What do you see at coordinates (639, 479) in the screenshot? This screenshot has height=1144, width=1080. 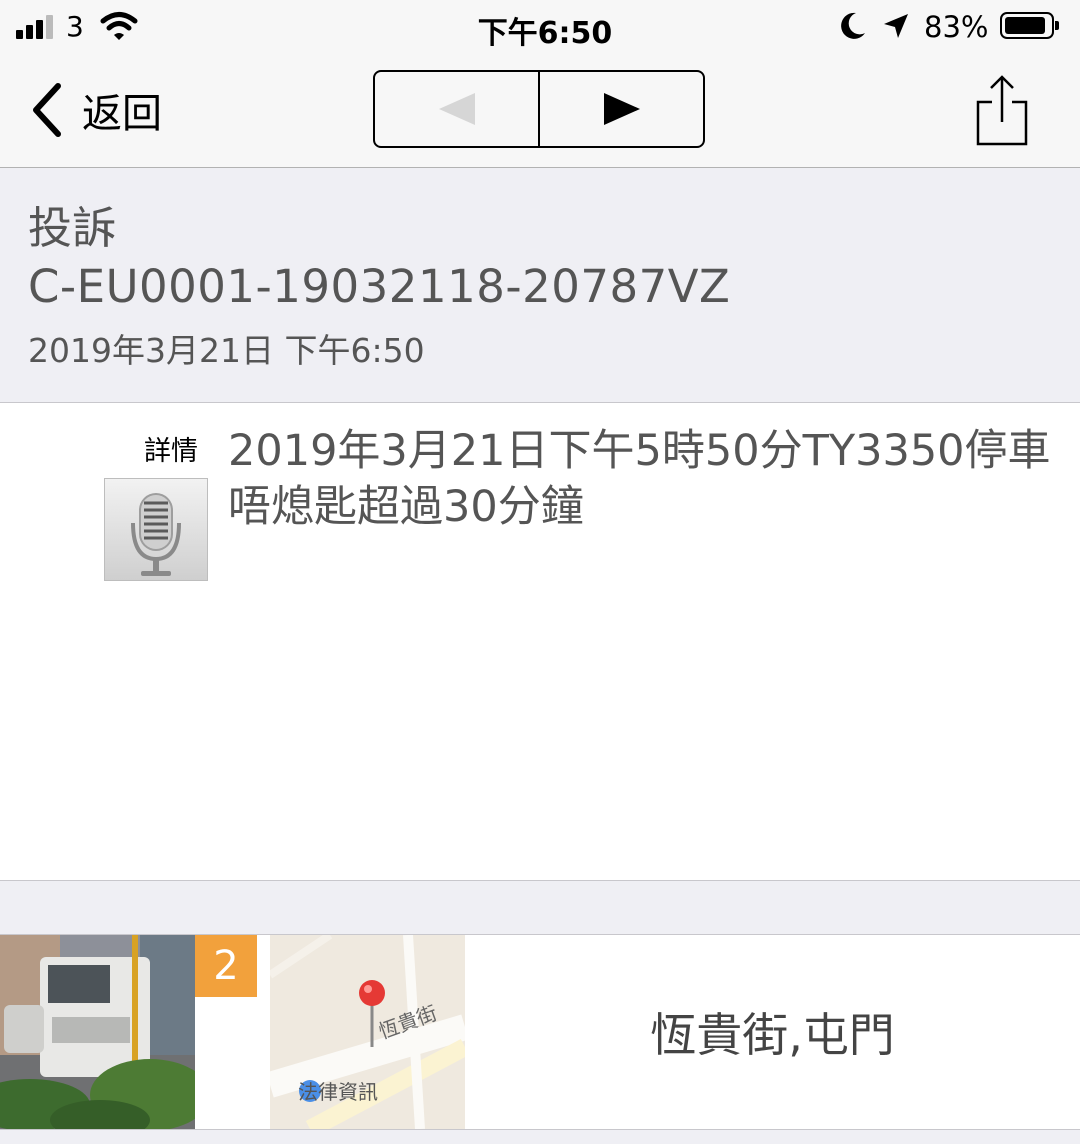 I see `detail-text: 2019年3月21日下午5時50分TY3350停車唔熄匙超過30分鐘` at bounding box center [639, 479].